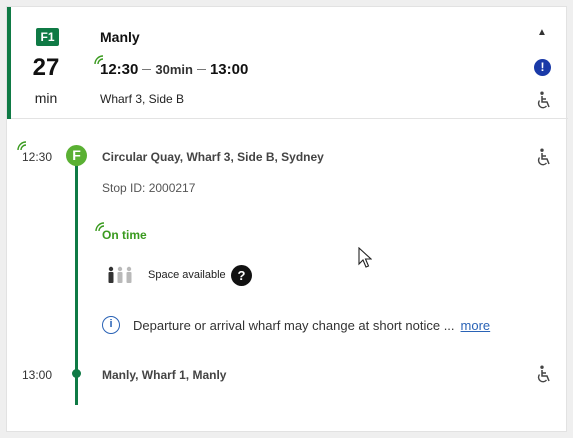 The image size is (573, 438). I want to click on occupancy-indicator: Space available, so click(166, 275).